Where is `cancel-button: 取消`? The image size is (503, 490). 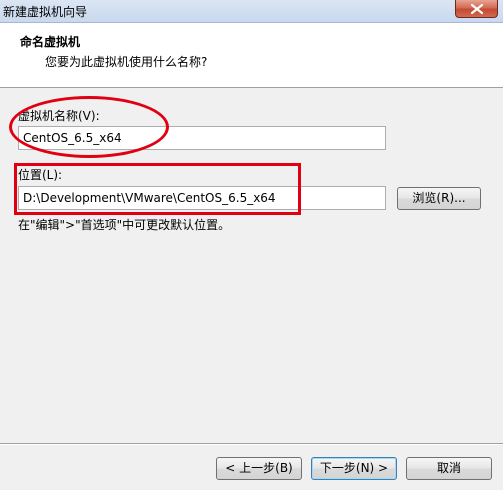 cancel-button: 取消 is located at coordinates (449, 468).